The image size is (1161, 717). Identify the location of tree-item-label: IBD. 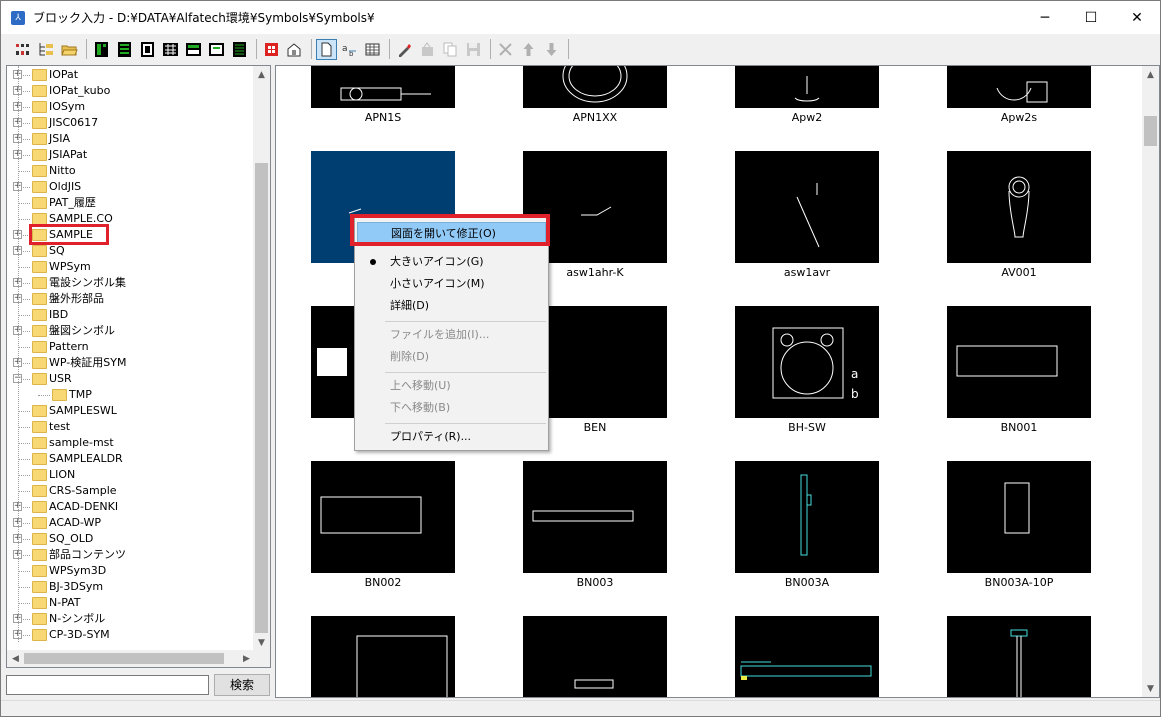
(58, 315).